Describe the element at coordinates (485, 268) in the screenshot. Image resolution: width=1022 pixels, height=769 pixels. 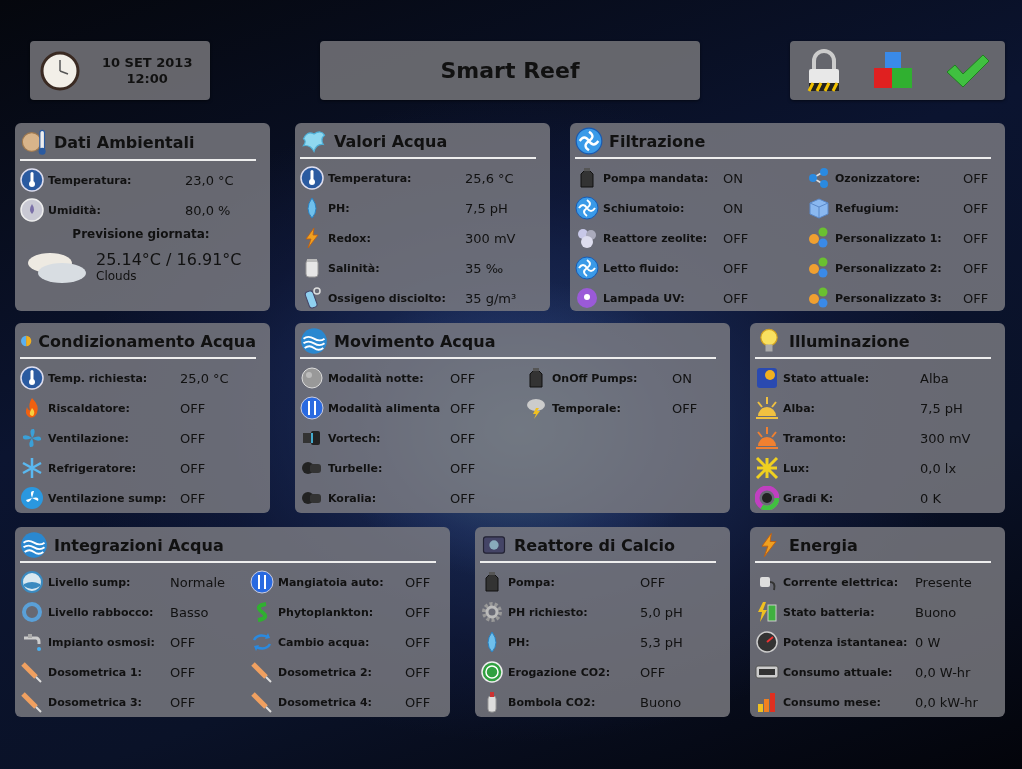
I see `item-value: 35 ‰` at that location.